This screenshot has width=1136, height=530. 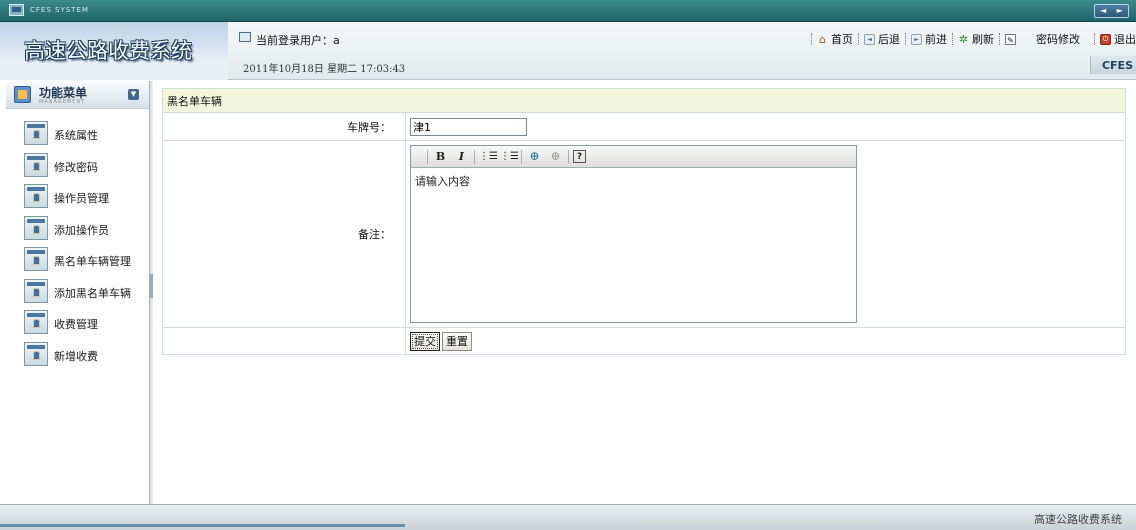 I want to click on status-text: 高速公路收费系统, so click(x=1078, y=519).